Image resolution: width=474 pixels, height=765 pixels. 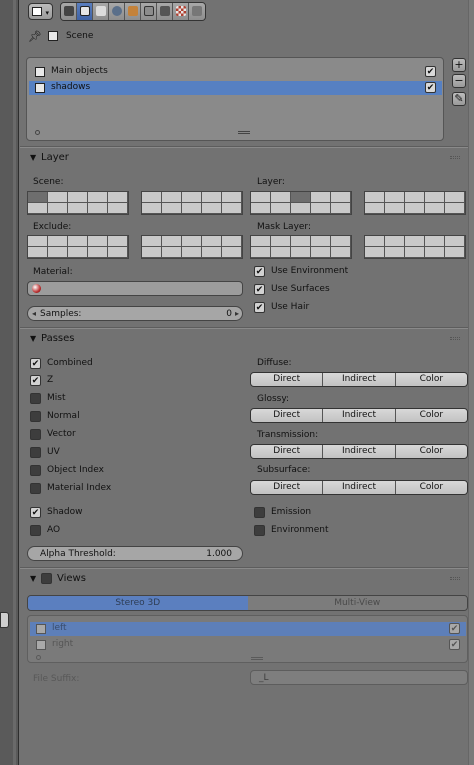 What do you see at coordinates (359, 677) in the screenshot?
I see `file-suffix-field: _L` at bounding box center [359, 677].